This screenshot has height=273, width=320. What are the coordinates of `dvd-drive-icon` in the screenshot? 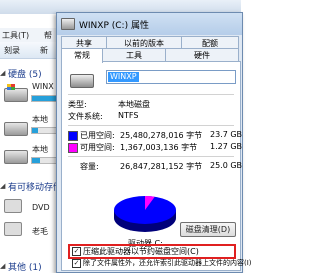 It's located at (13, 206).